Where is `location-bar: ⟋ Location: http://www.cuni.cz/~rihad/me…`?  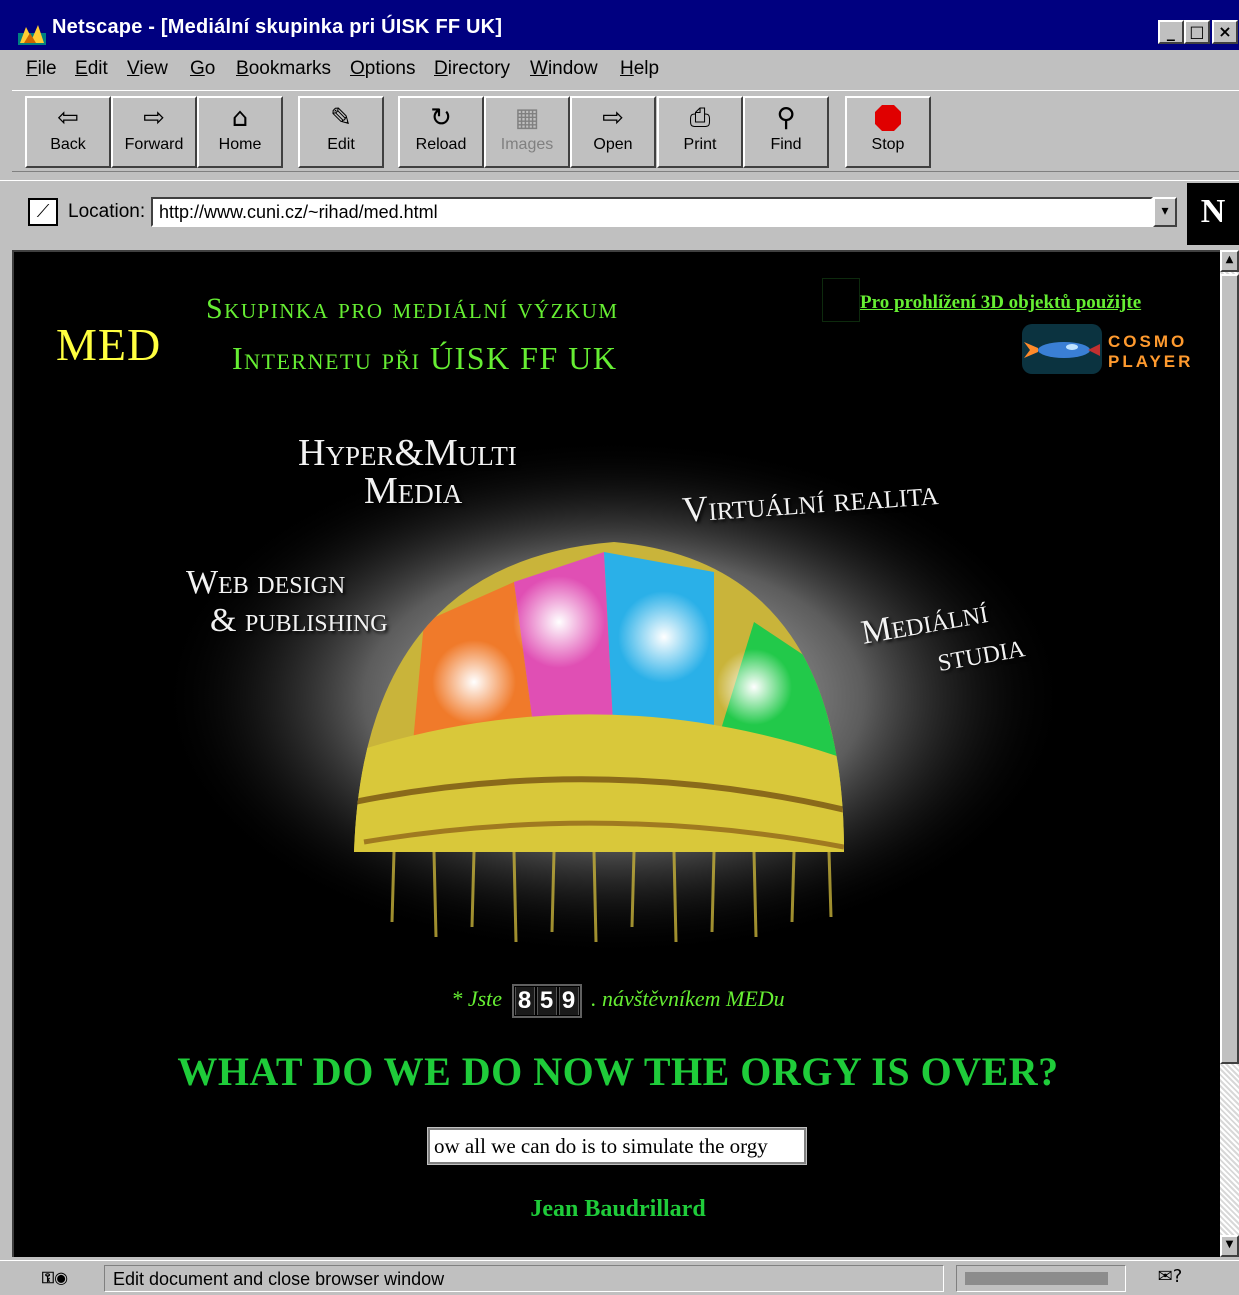 location-bar: ⟋ Location: http://www.cuni.cz/~rihad/me… is located at coordinates (619, 213).